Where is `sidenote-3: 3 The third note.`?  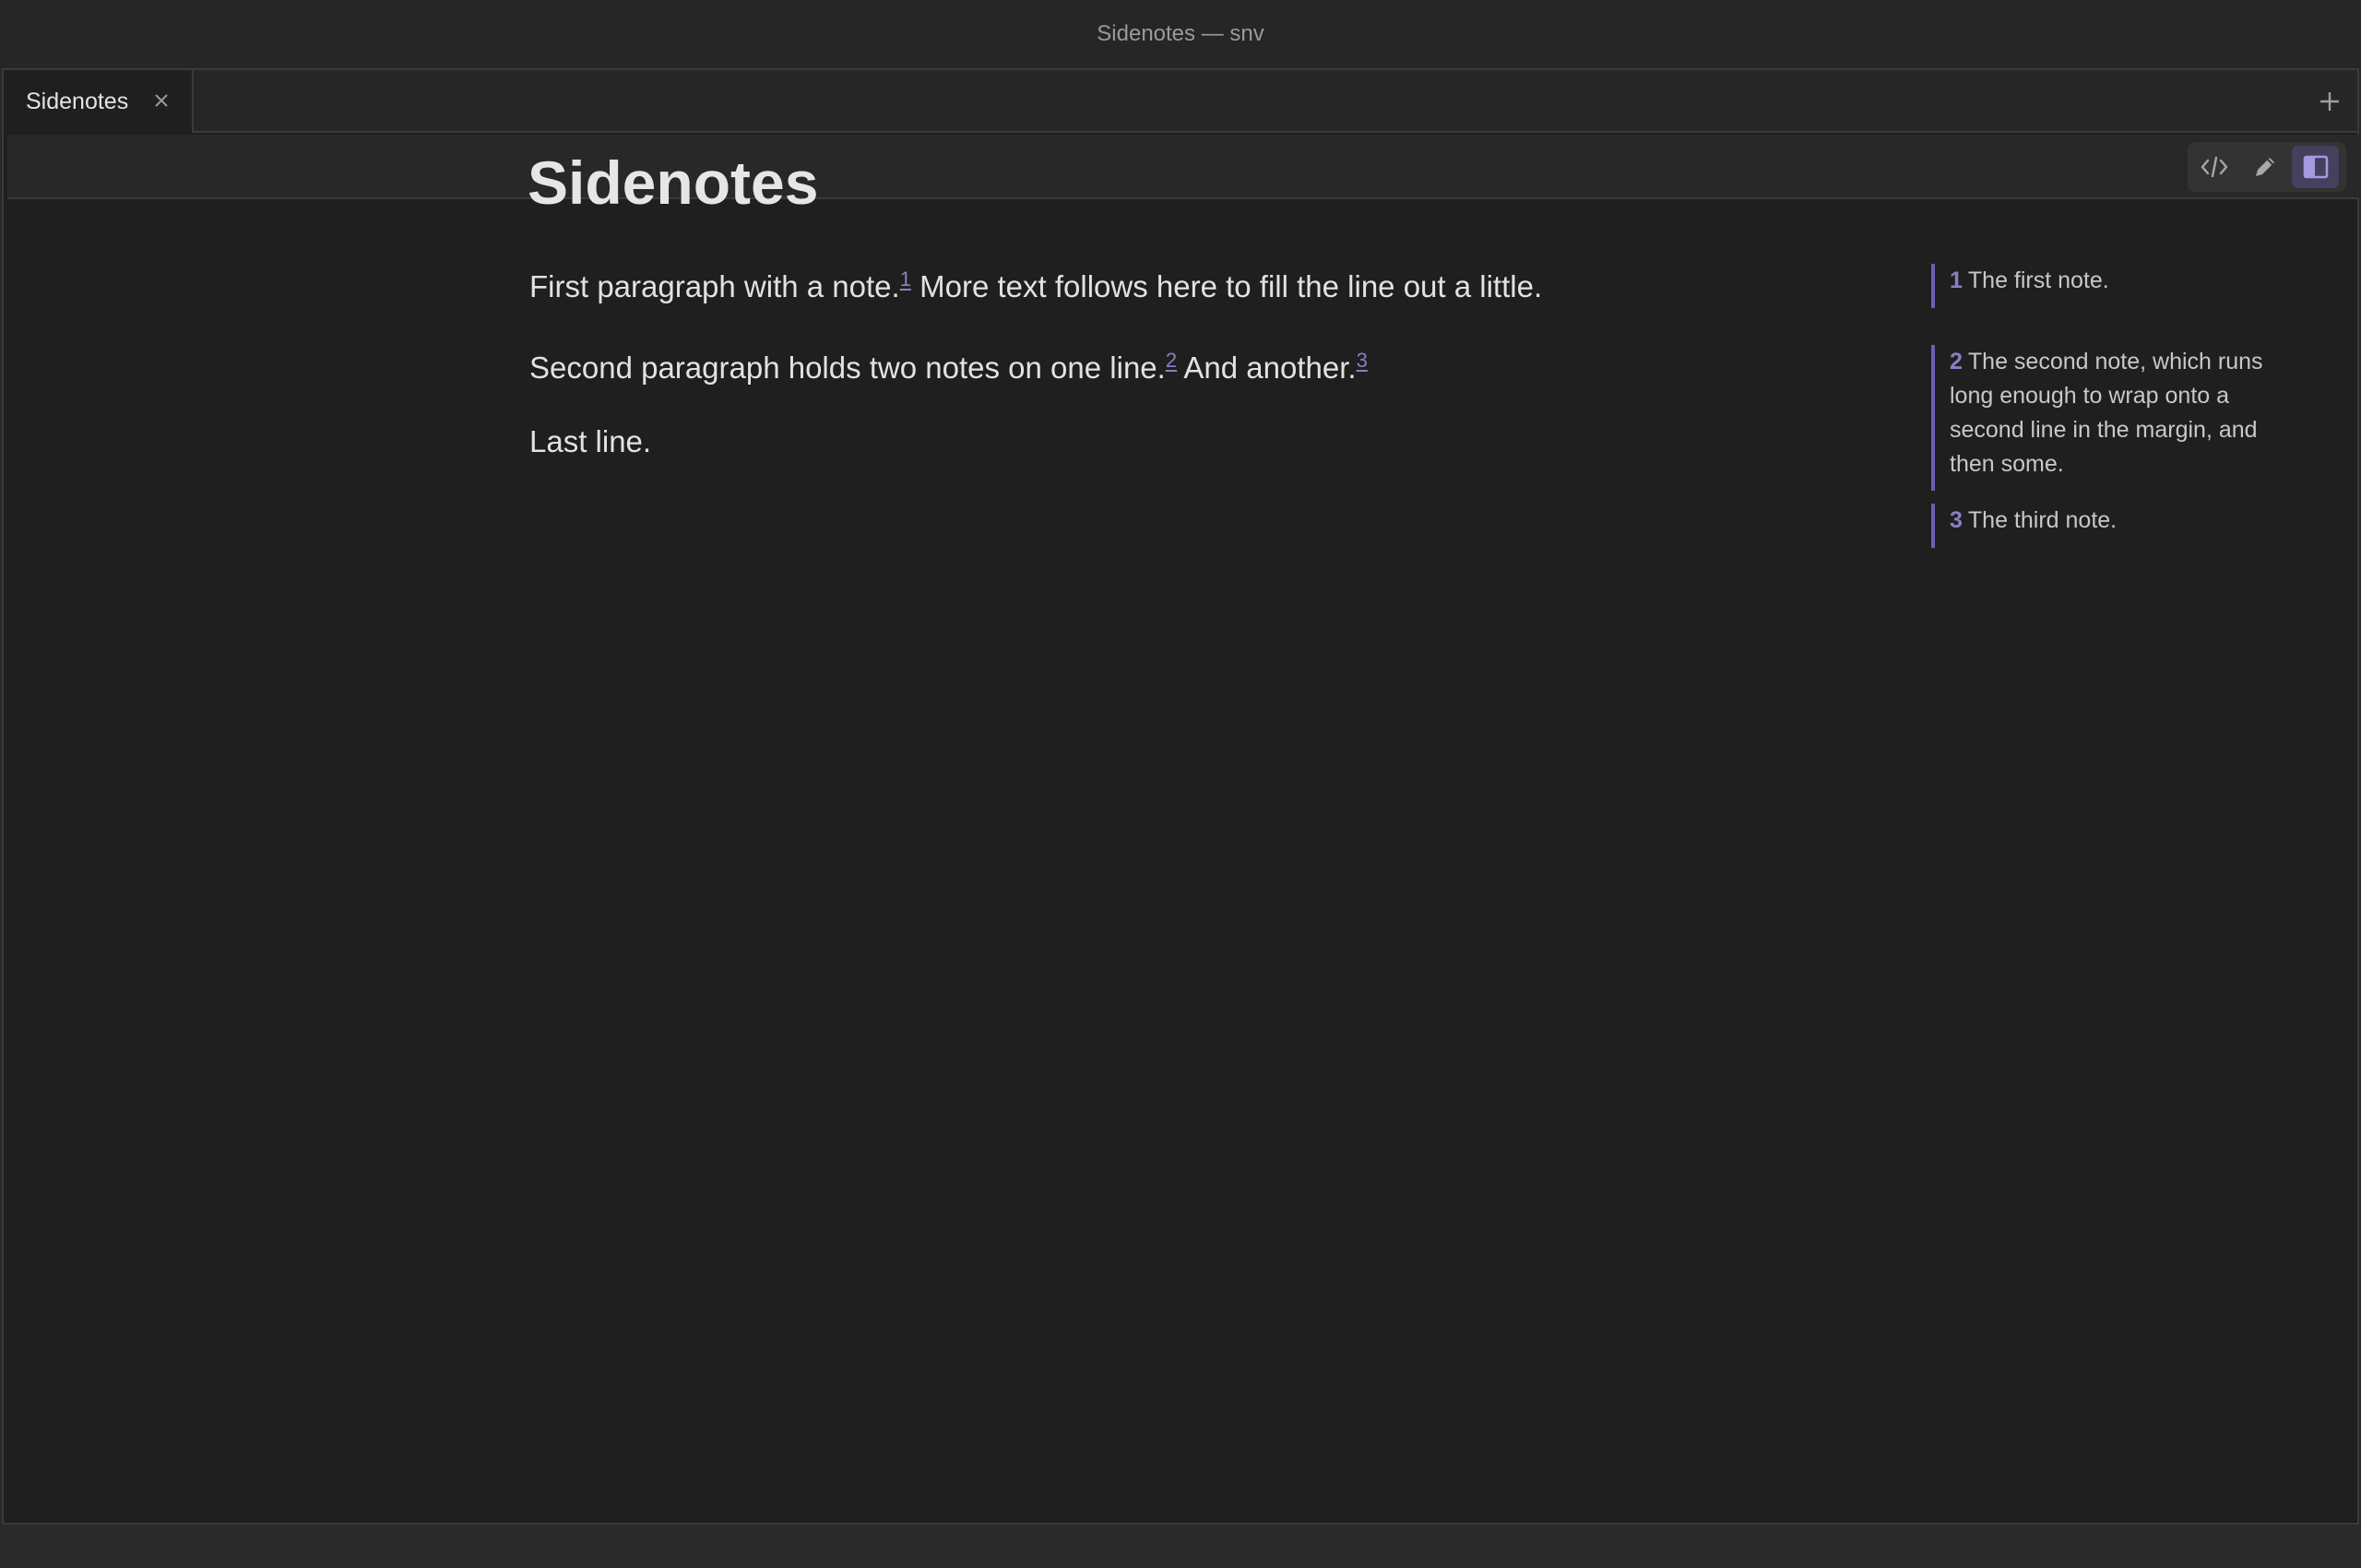 sidenote-3: 3 The third note. is located at coordinates (2111, 526).